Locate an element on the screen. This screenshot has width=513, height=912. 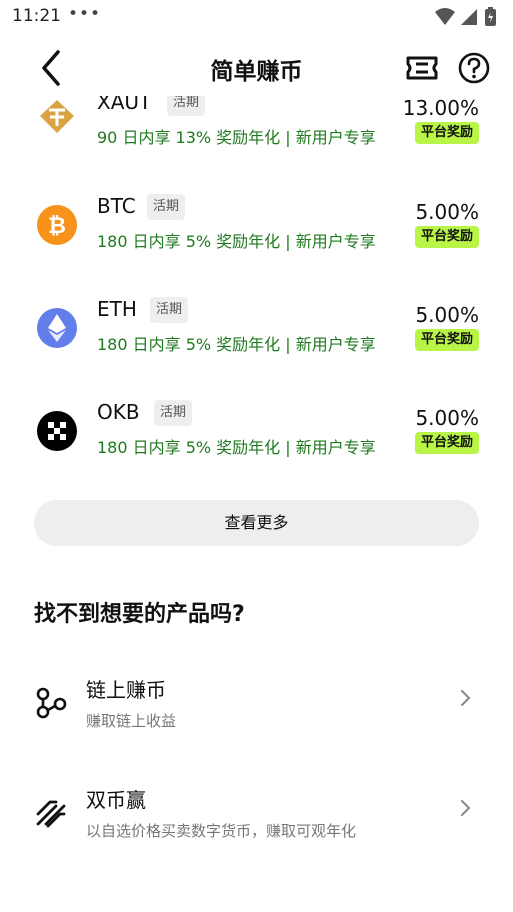
coin-name: ETH is located at coordinates (117, 309).